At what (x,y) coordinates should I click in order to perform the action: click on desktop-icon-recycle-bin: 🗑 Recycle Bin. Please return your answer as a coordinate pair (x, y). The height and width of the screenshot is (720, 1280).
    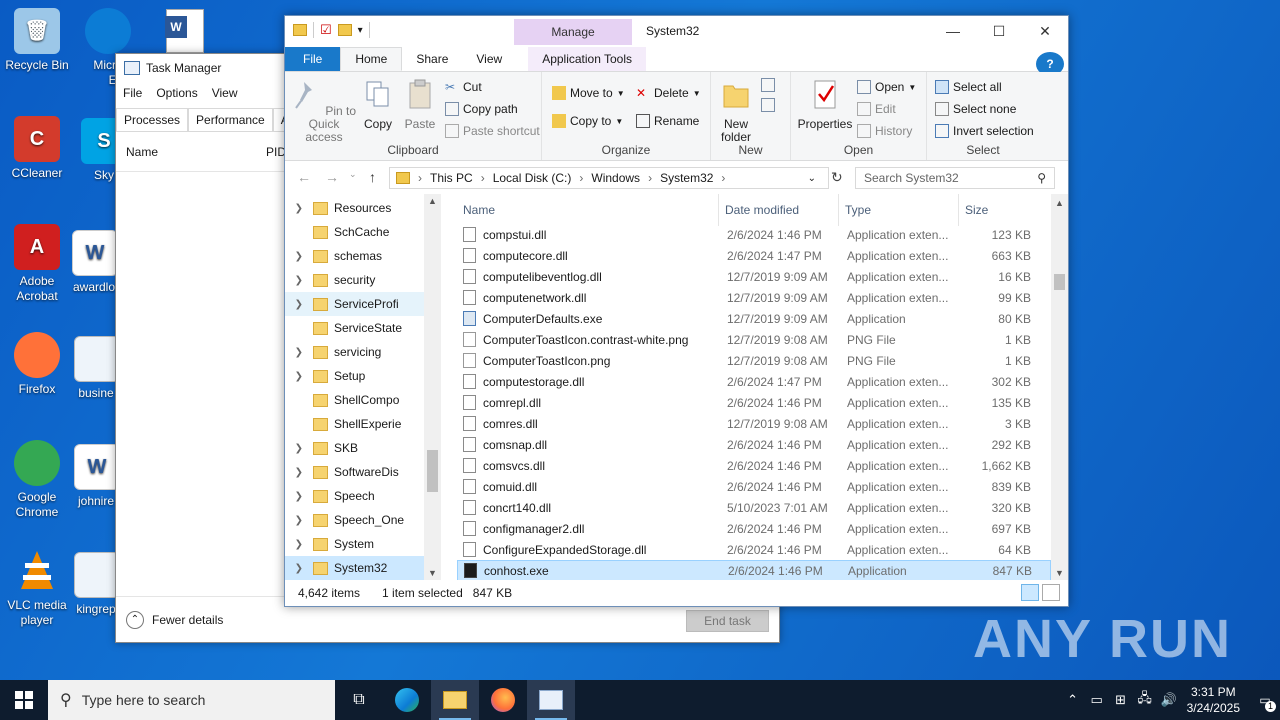
    Looking at the image, I should click on (37, 40).